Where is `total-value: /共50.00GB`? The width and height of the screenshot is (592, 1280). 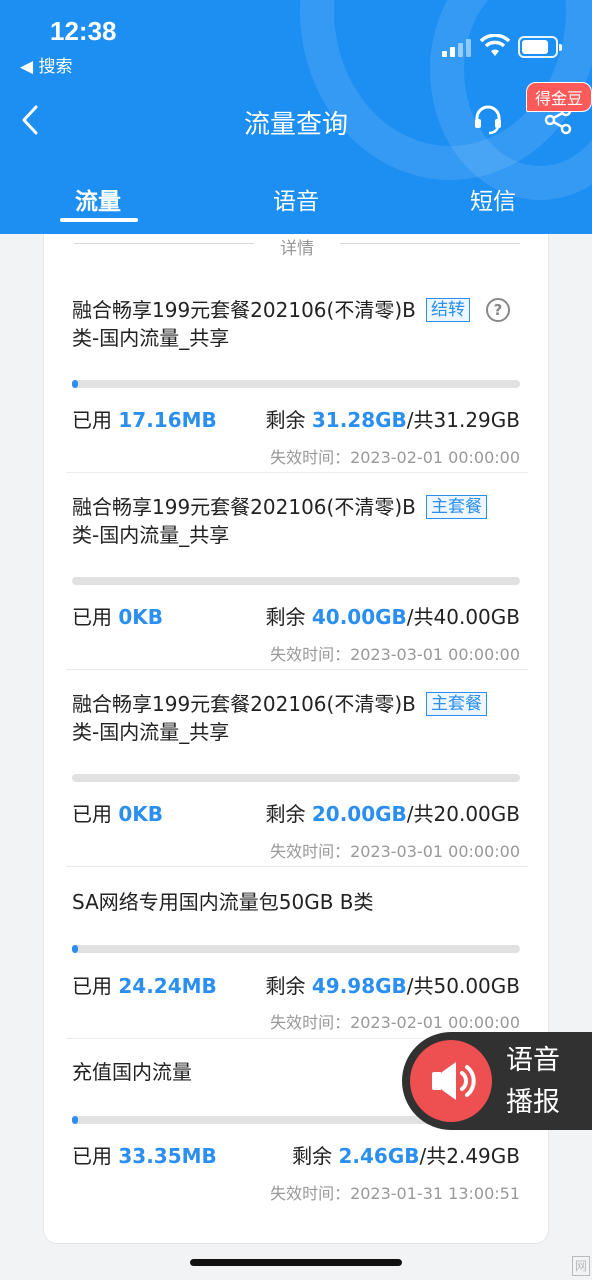
total-value: /共50.00GB is located at coordinates (463, 986).